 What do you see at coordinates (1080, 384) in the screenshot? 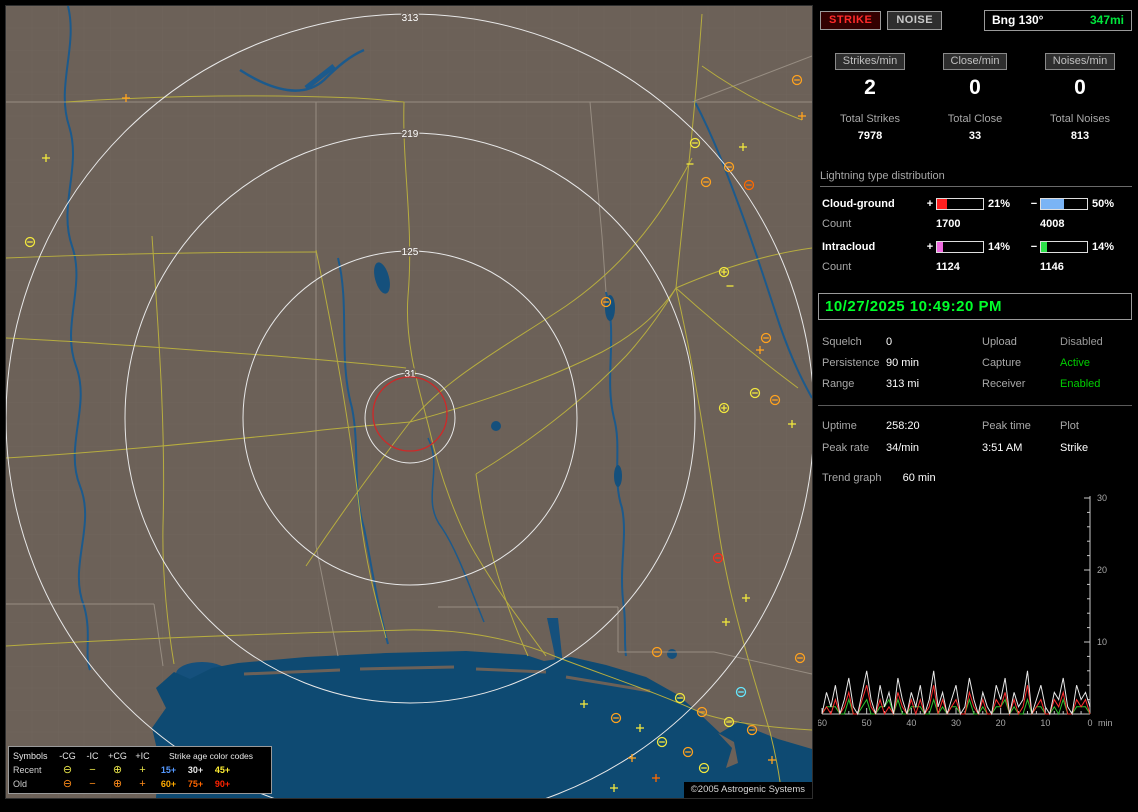
I see `receiver-status: Enabled` at bounding box center [1080, 384].